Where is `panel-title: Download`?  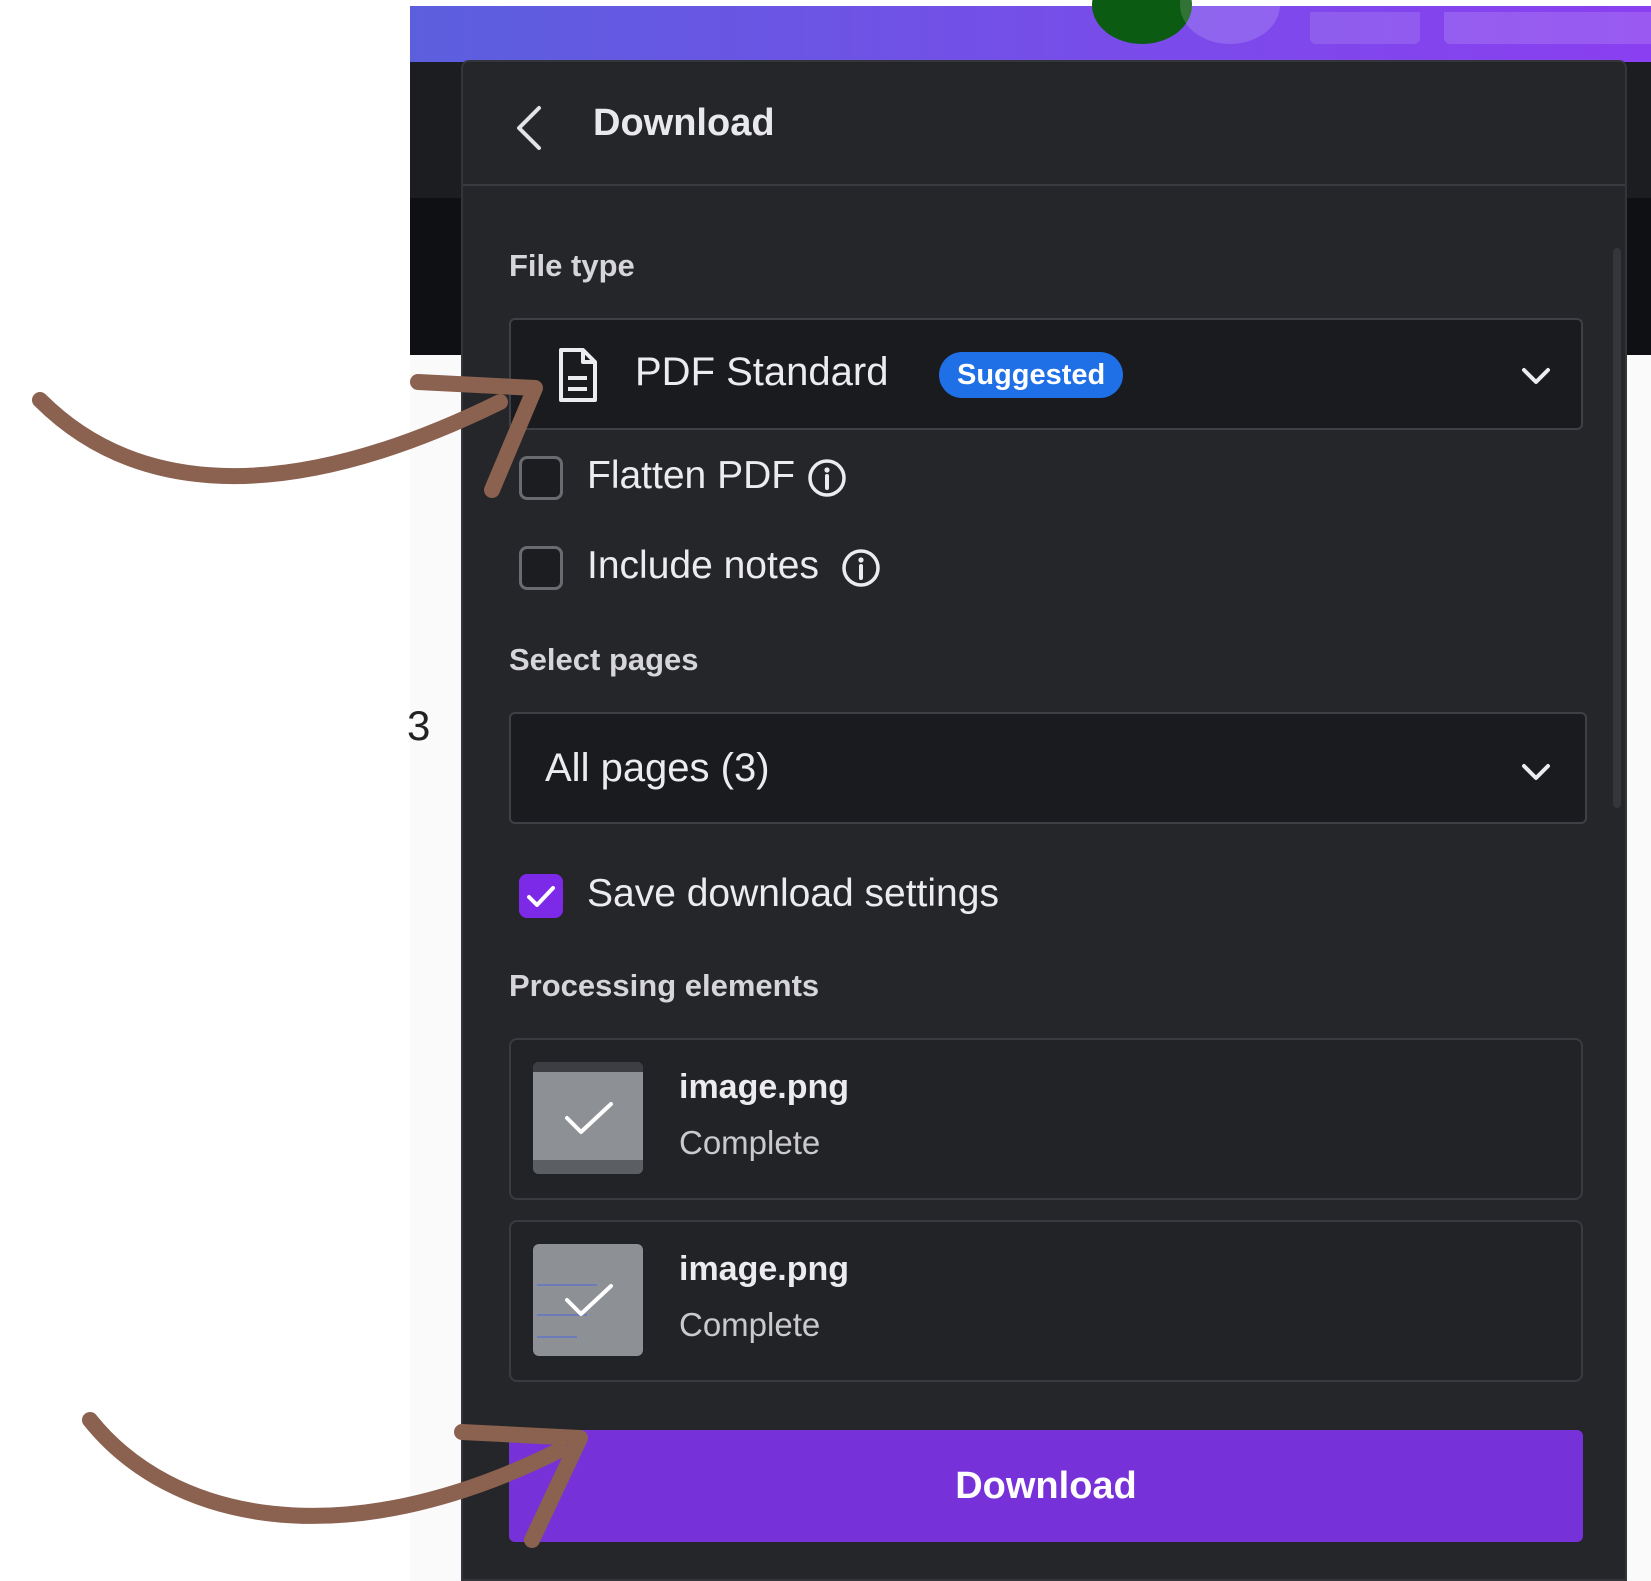
panel-title: Download is located at coordinates (684, 123).